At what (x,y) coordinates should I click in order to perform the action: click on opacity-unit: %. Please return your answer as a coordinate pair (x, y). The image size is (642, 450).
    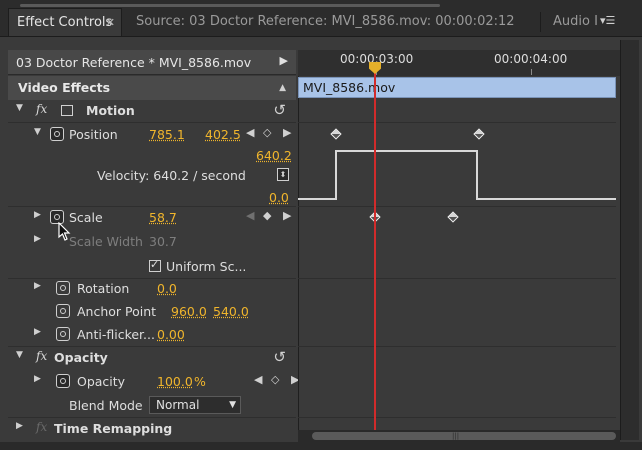
    Looking at the image, I should click on (200, 381).